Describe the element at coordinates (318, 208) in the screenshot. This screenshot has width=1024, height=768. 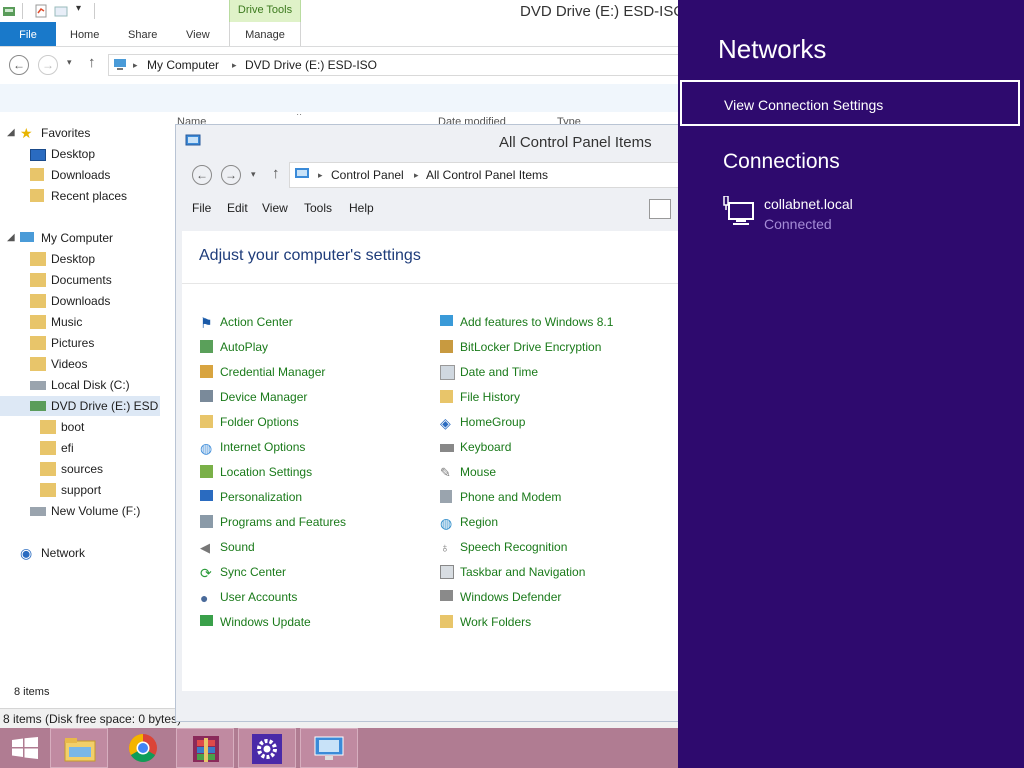
I see `menu-tools: Tools` at that location.